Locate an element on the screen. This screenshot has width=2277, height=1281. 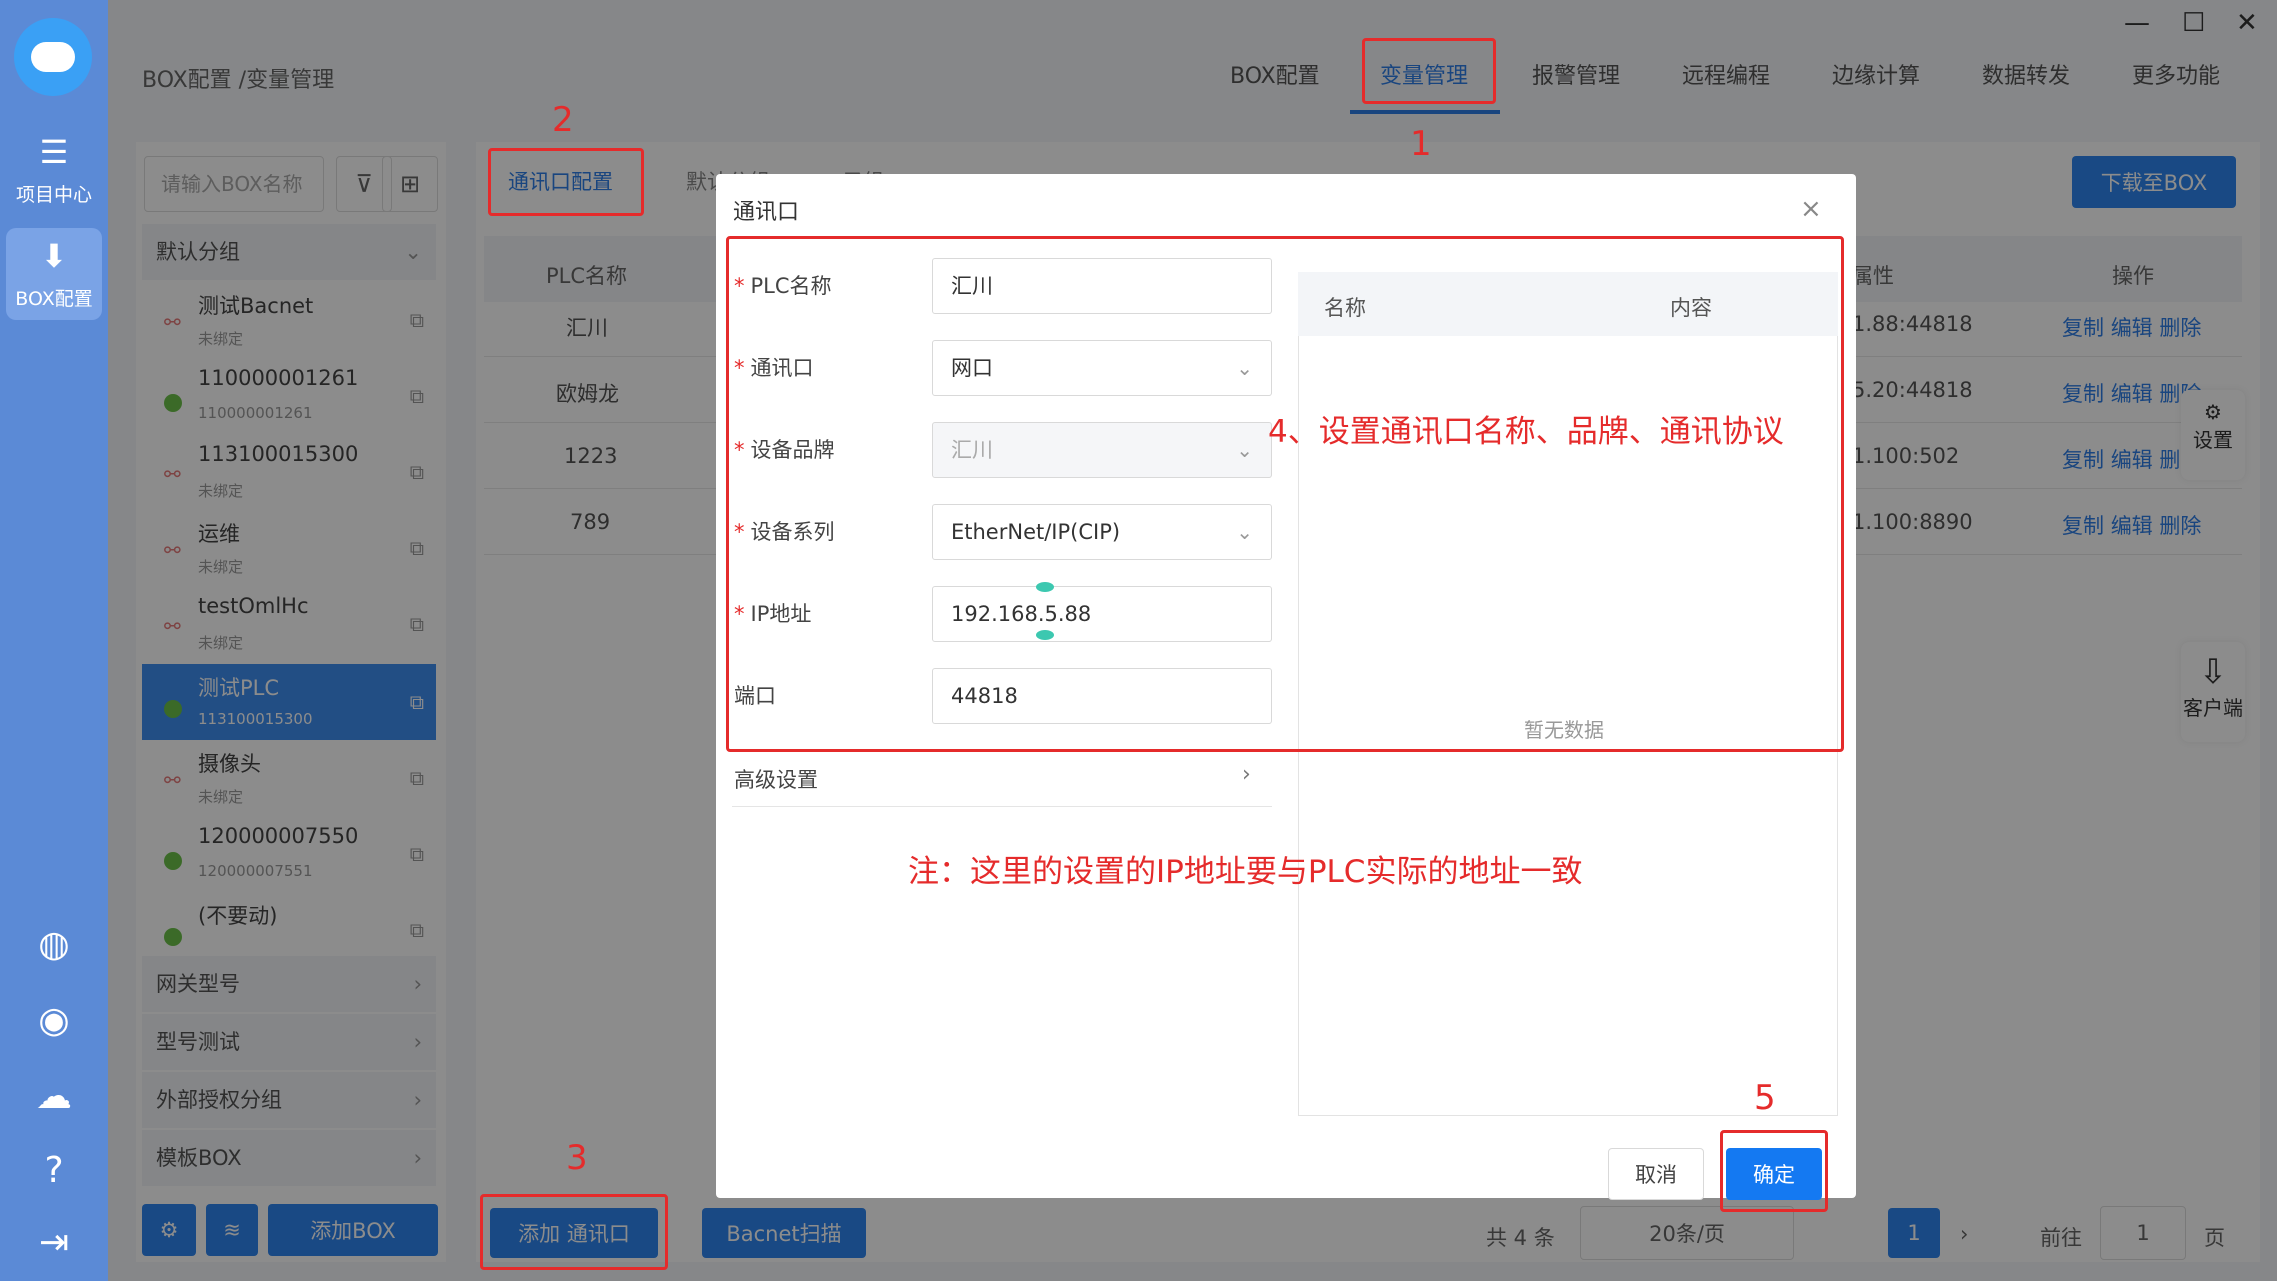
cloud-logo-icon is located at coordinates (53, 57).